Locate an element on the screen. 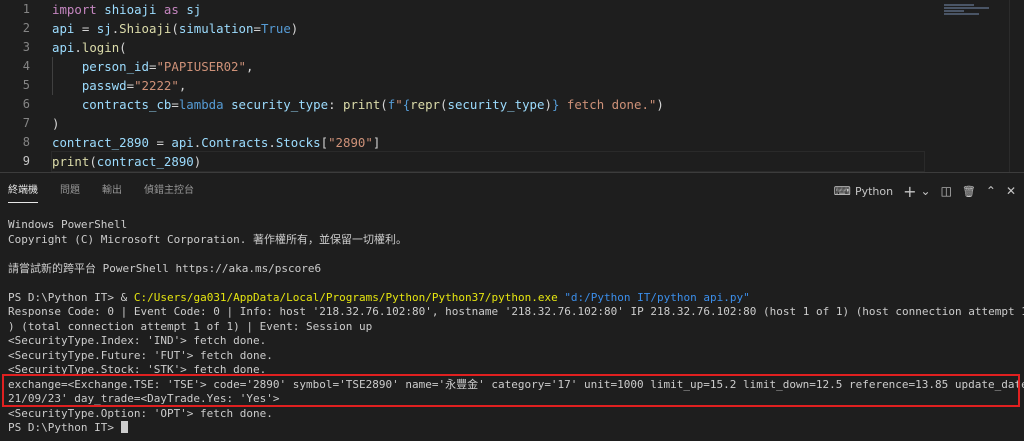 Image resolution: width=1024 pixels, height=441 pixels. chevron-down-icon: ⌄ is located at coordinates (926, 191).